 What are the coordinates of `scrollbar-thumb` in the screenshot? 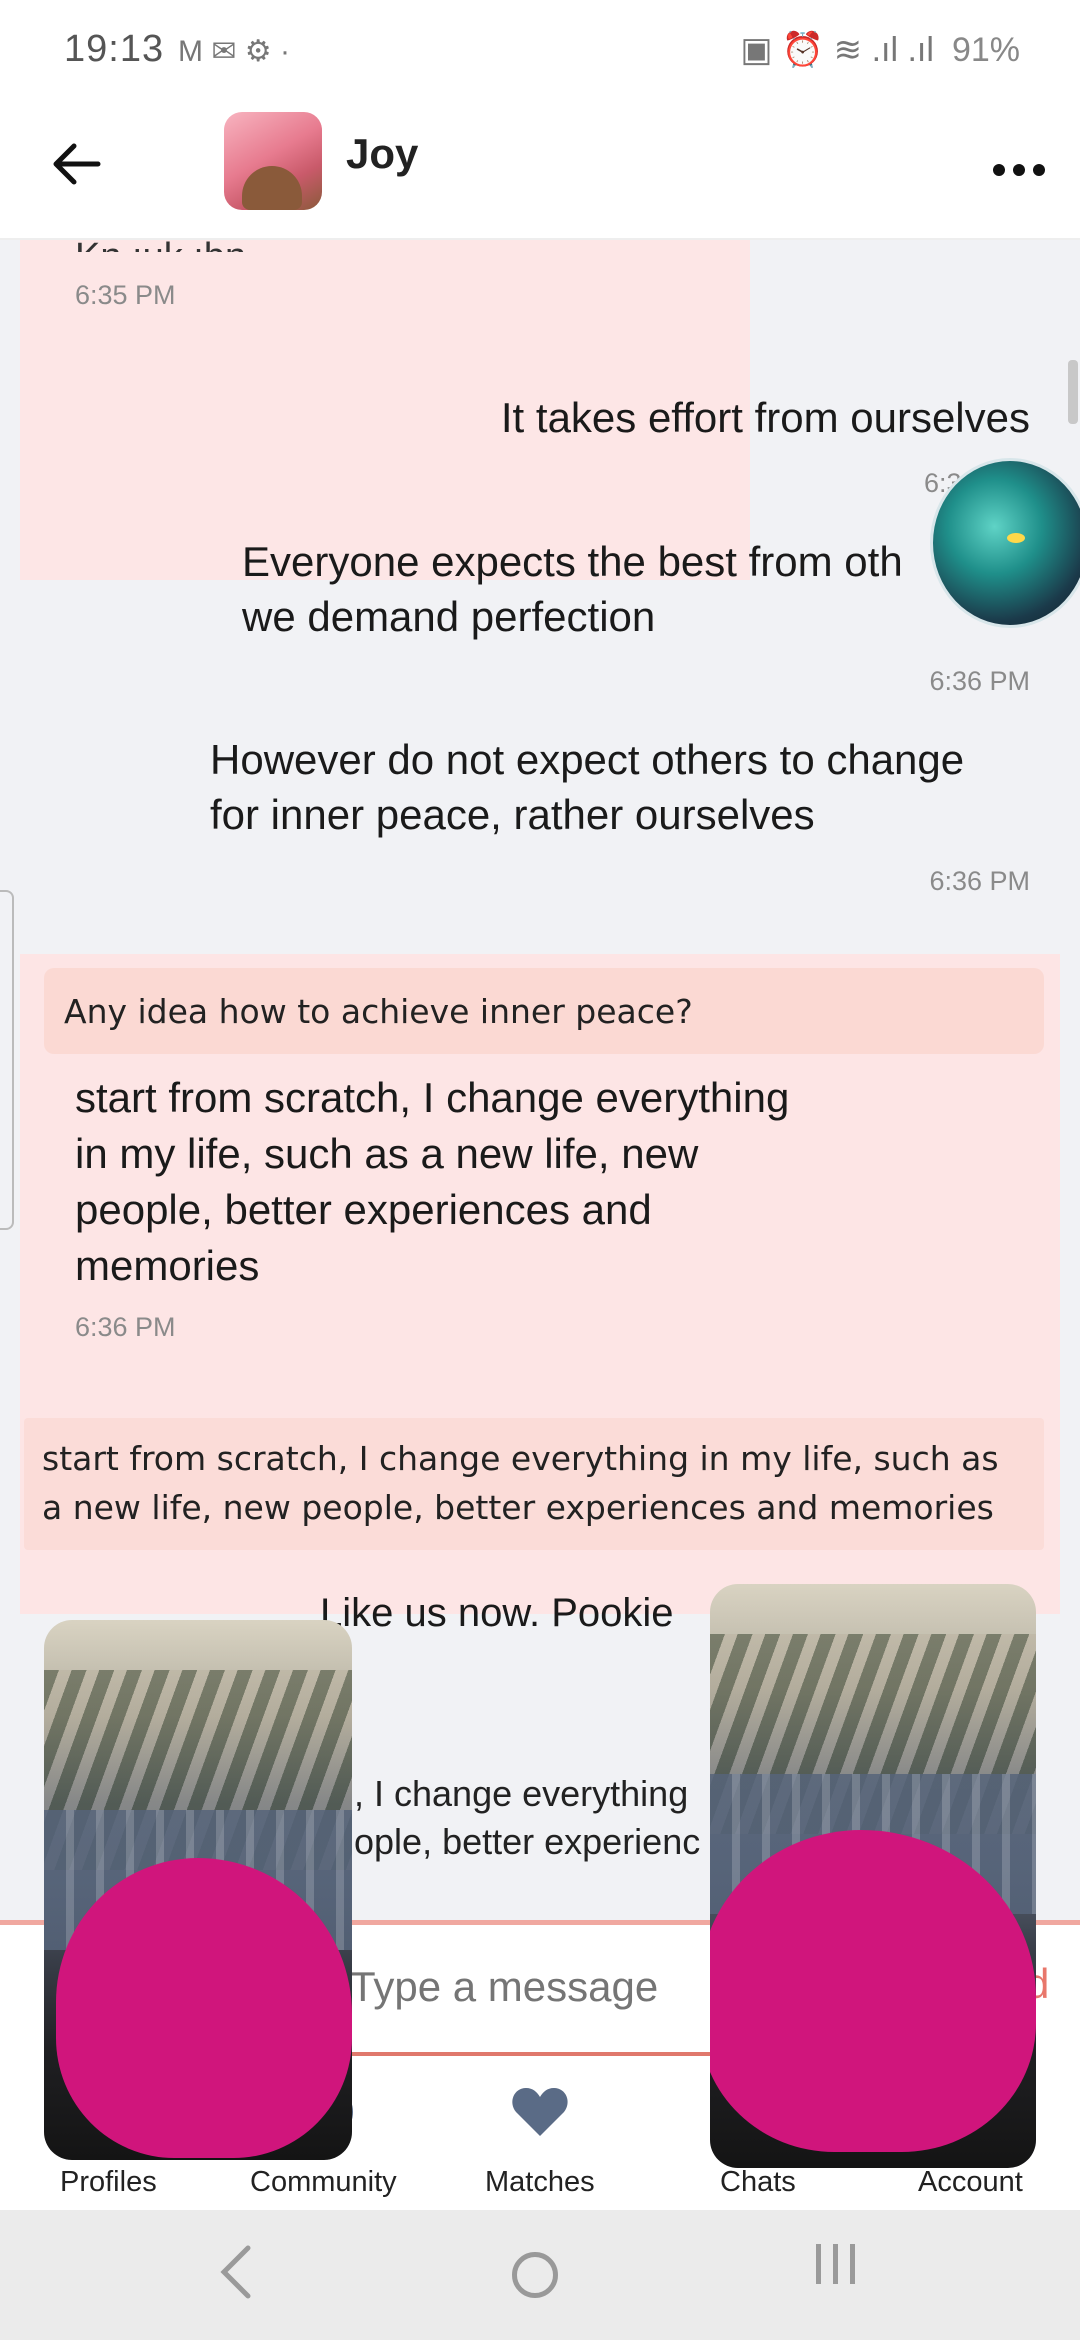 It's located at (1073, 392).